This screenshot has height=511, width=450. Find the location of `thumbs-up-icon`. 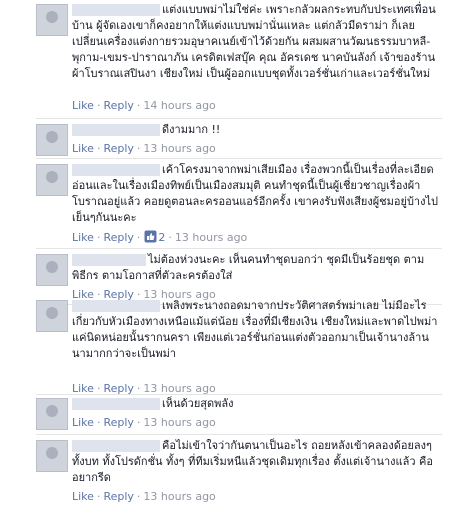

thumbs-up-icon is located at coordinates (150, 236).